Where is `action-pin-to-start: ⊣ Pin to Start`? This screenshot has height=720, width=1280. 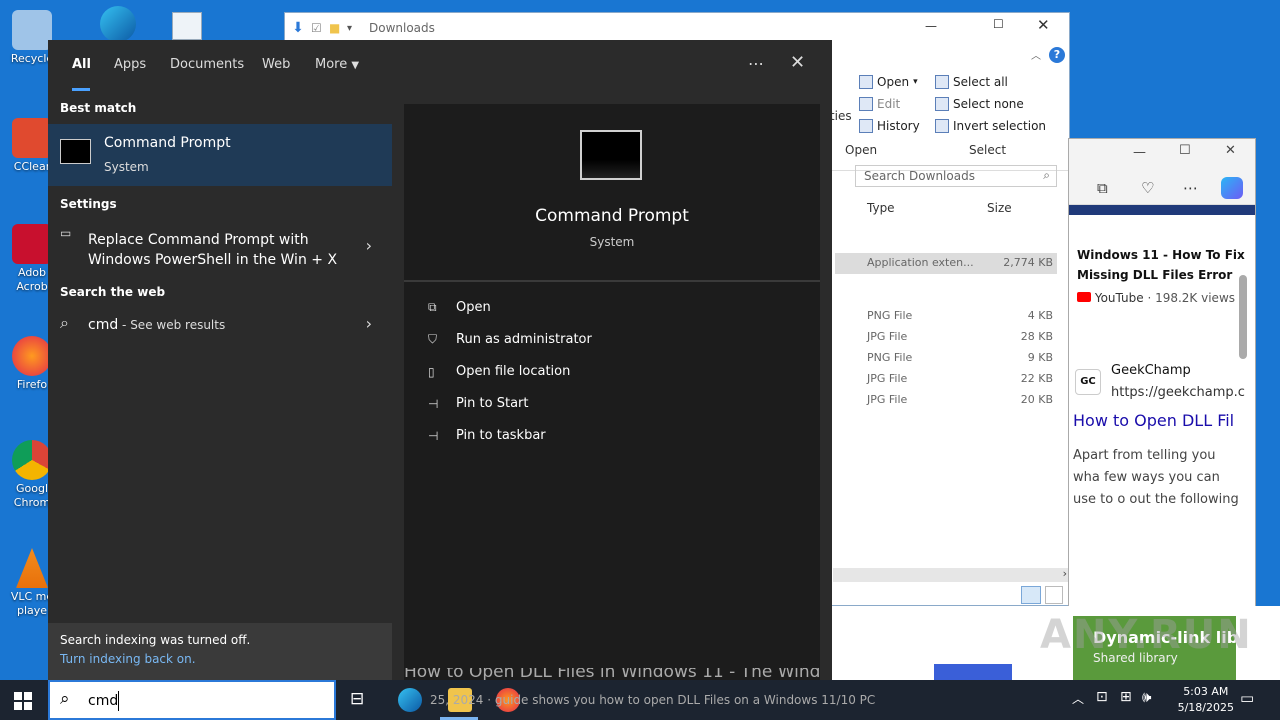
action-pin-to-start: ⊣ Pin to Start is located at coordinates (478, 403).